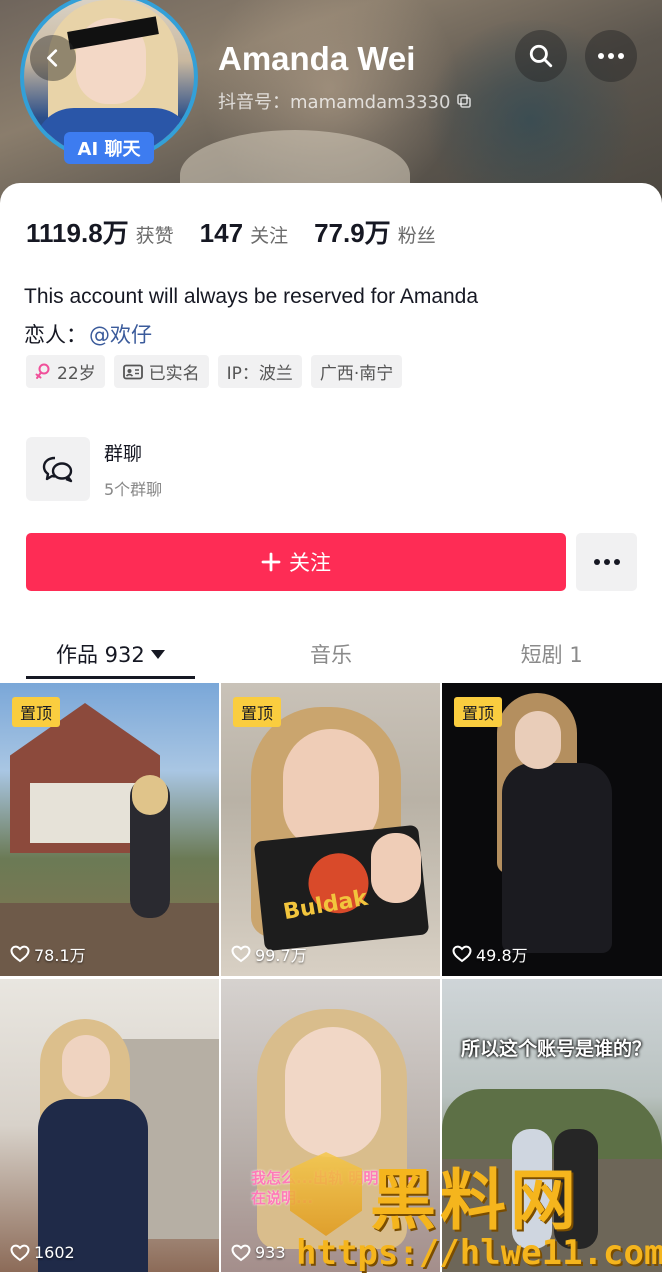 This screenshot has height=1280, width=662. Describe the element at coordinates (552, 829) in the screenshot. I see `video-thumbnail: 置顶 49.8万` at that location.